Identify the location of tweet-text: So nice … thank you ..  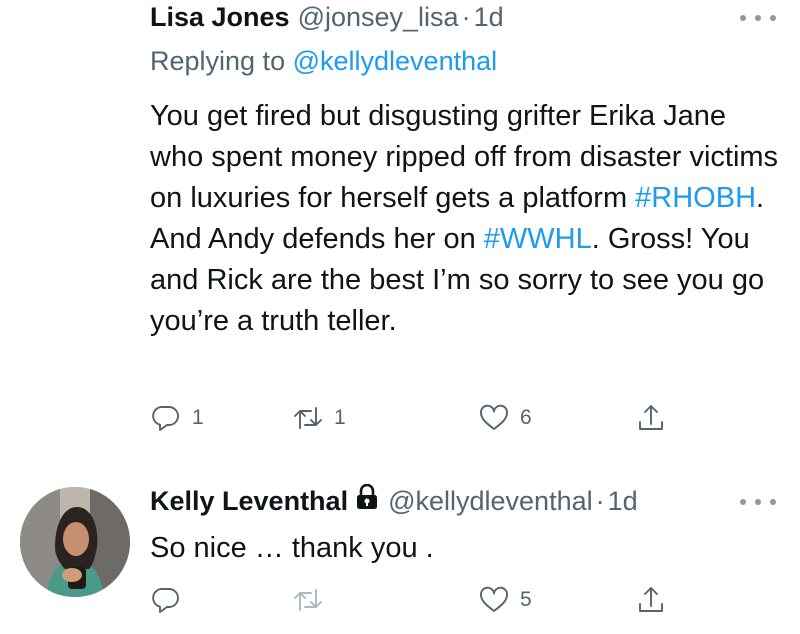
(292, 548).